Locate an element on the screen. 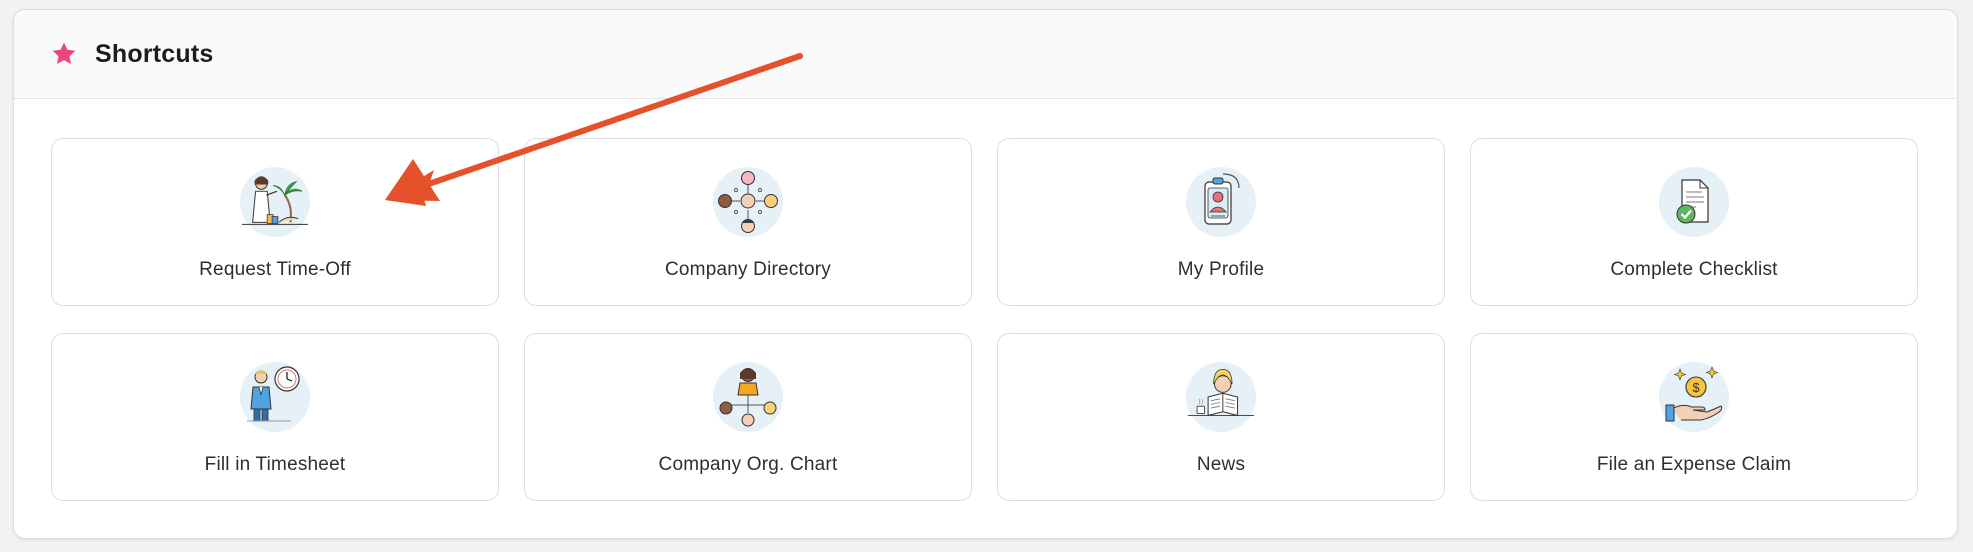  shortcut-my-profile: My Profile is located at coordinates (1221, 222).